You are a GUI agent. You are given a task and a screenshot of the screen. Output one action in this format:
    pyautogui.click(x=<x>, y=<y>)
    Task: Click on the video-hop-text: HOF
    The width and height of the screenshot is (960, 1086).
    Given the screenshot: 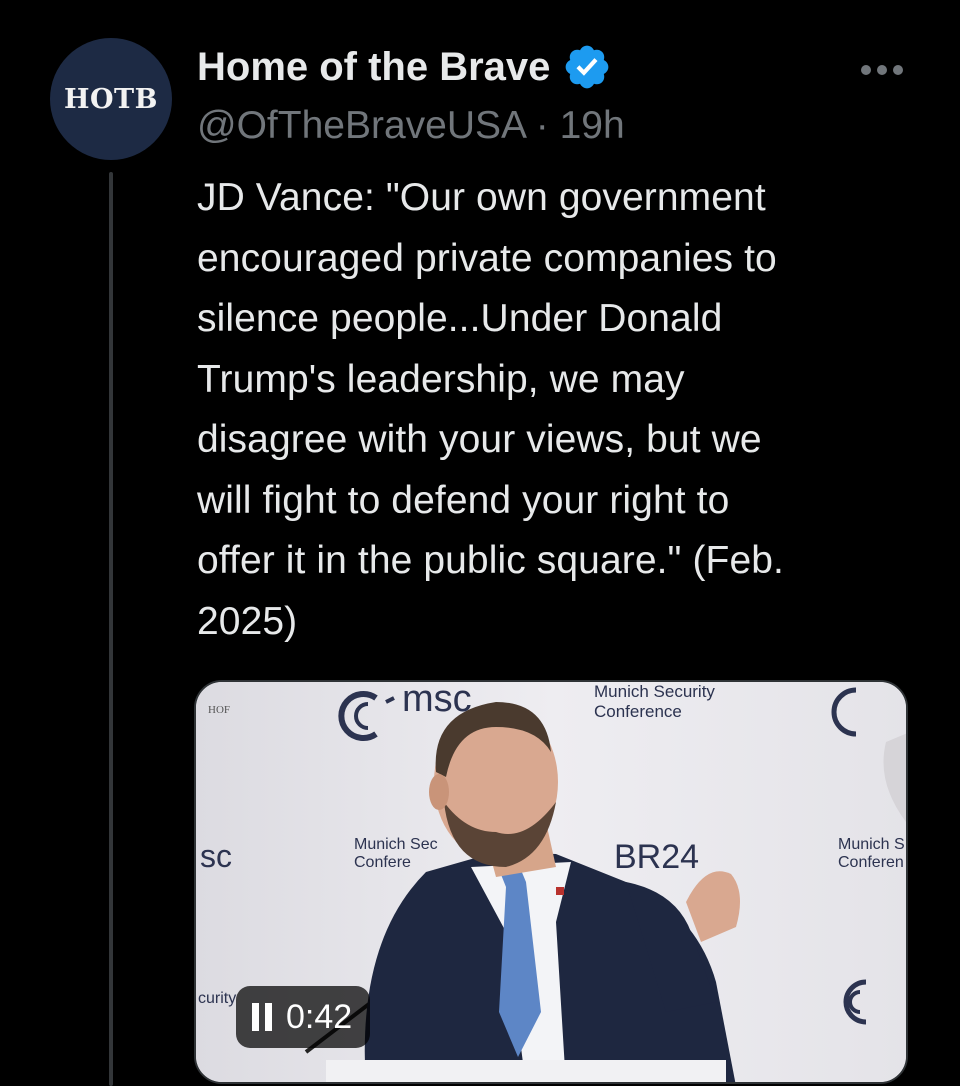 What is the action you would take?
    pyautogui.click(x=219, y=710)
    